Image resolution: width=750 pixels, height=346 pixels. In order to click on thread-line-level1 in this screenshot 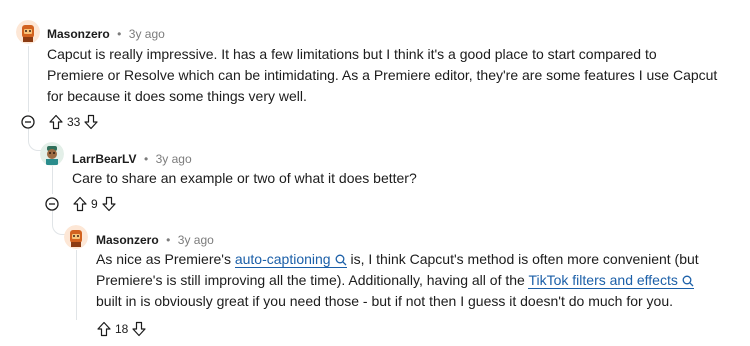, I will do `click(28, 79)`.